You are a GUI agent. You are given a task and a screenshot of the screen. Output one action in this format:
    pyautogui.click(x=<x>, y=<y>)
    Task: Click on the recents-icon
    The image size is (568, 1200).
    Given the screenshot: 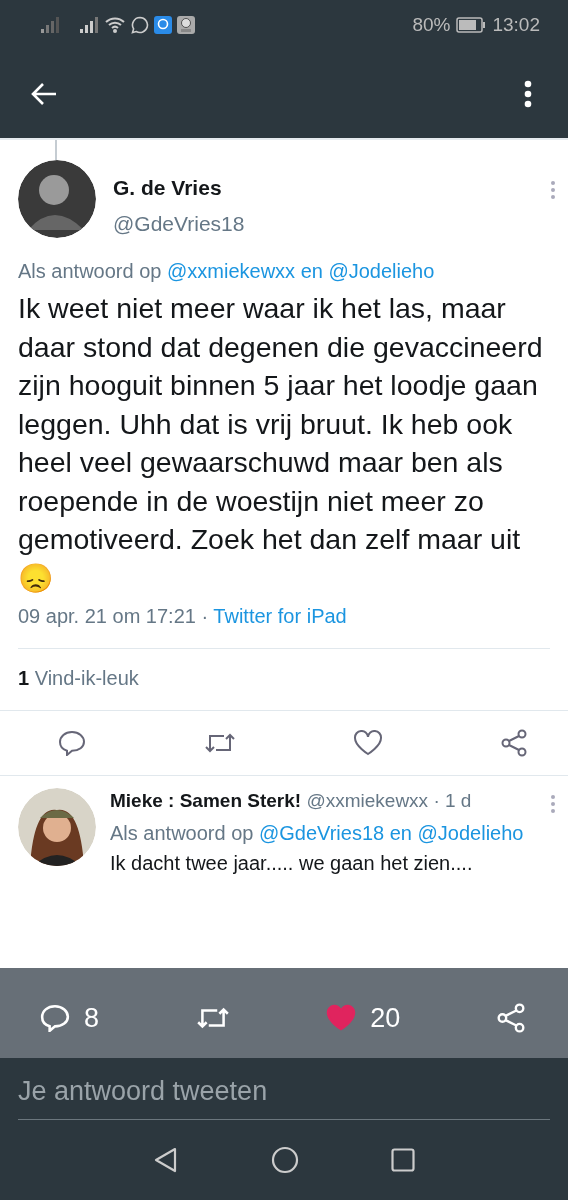 What is the action you would take?
    pyautogui.click(x=403, y=1160)
    